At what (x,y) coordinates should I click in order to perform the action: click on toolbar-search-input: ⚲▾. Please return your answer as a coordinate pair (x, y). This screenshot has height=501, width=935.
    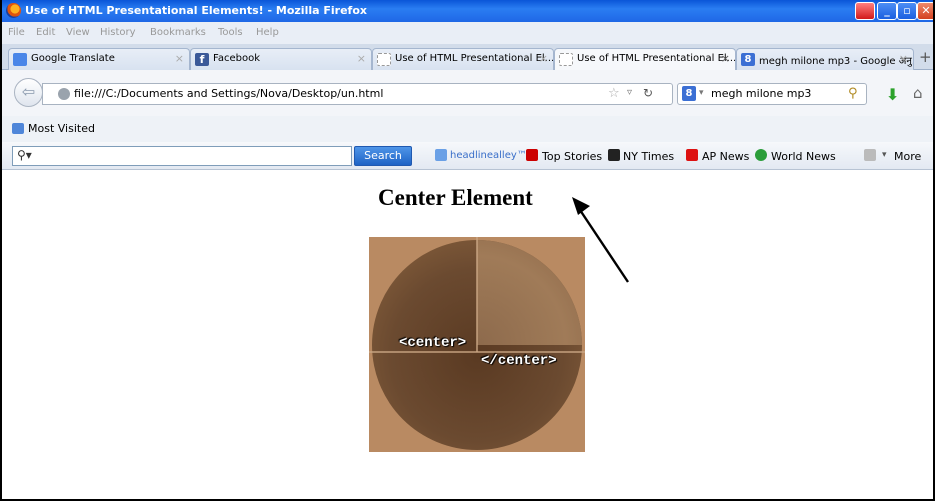
    Looking at the image, I should click on (182, 156).